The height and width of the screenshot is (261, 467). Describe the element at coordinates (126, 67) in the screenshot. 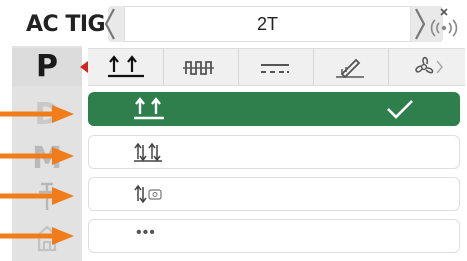

I see `tab-trigger-2t-icon` at that location.